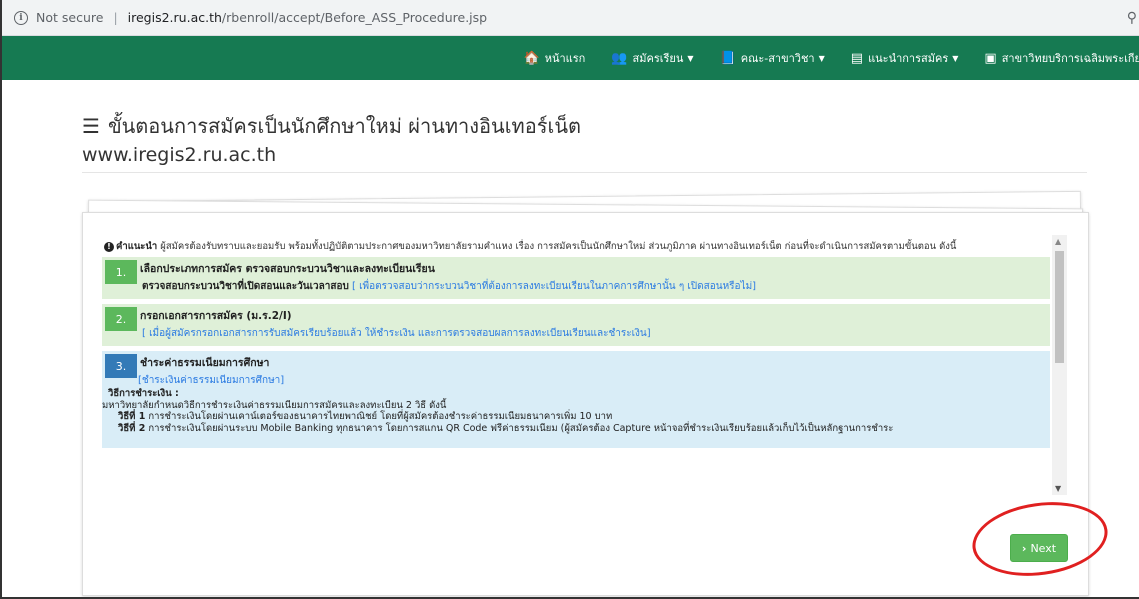  Describe the element at coordinates (1058, 488) in the screenshot. I see `scroll-down-icon: ▼` at that location.